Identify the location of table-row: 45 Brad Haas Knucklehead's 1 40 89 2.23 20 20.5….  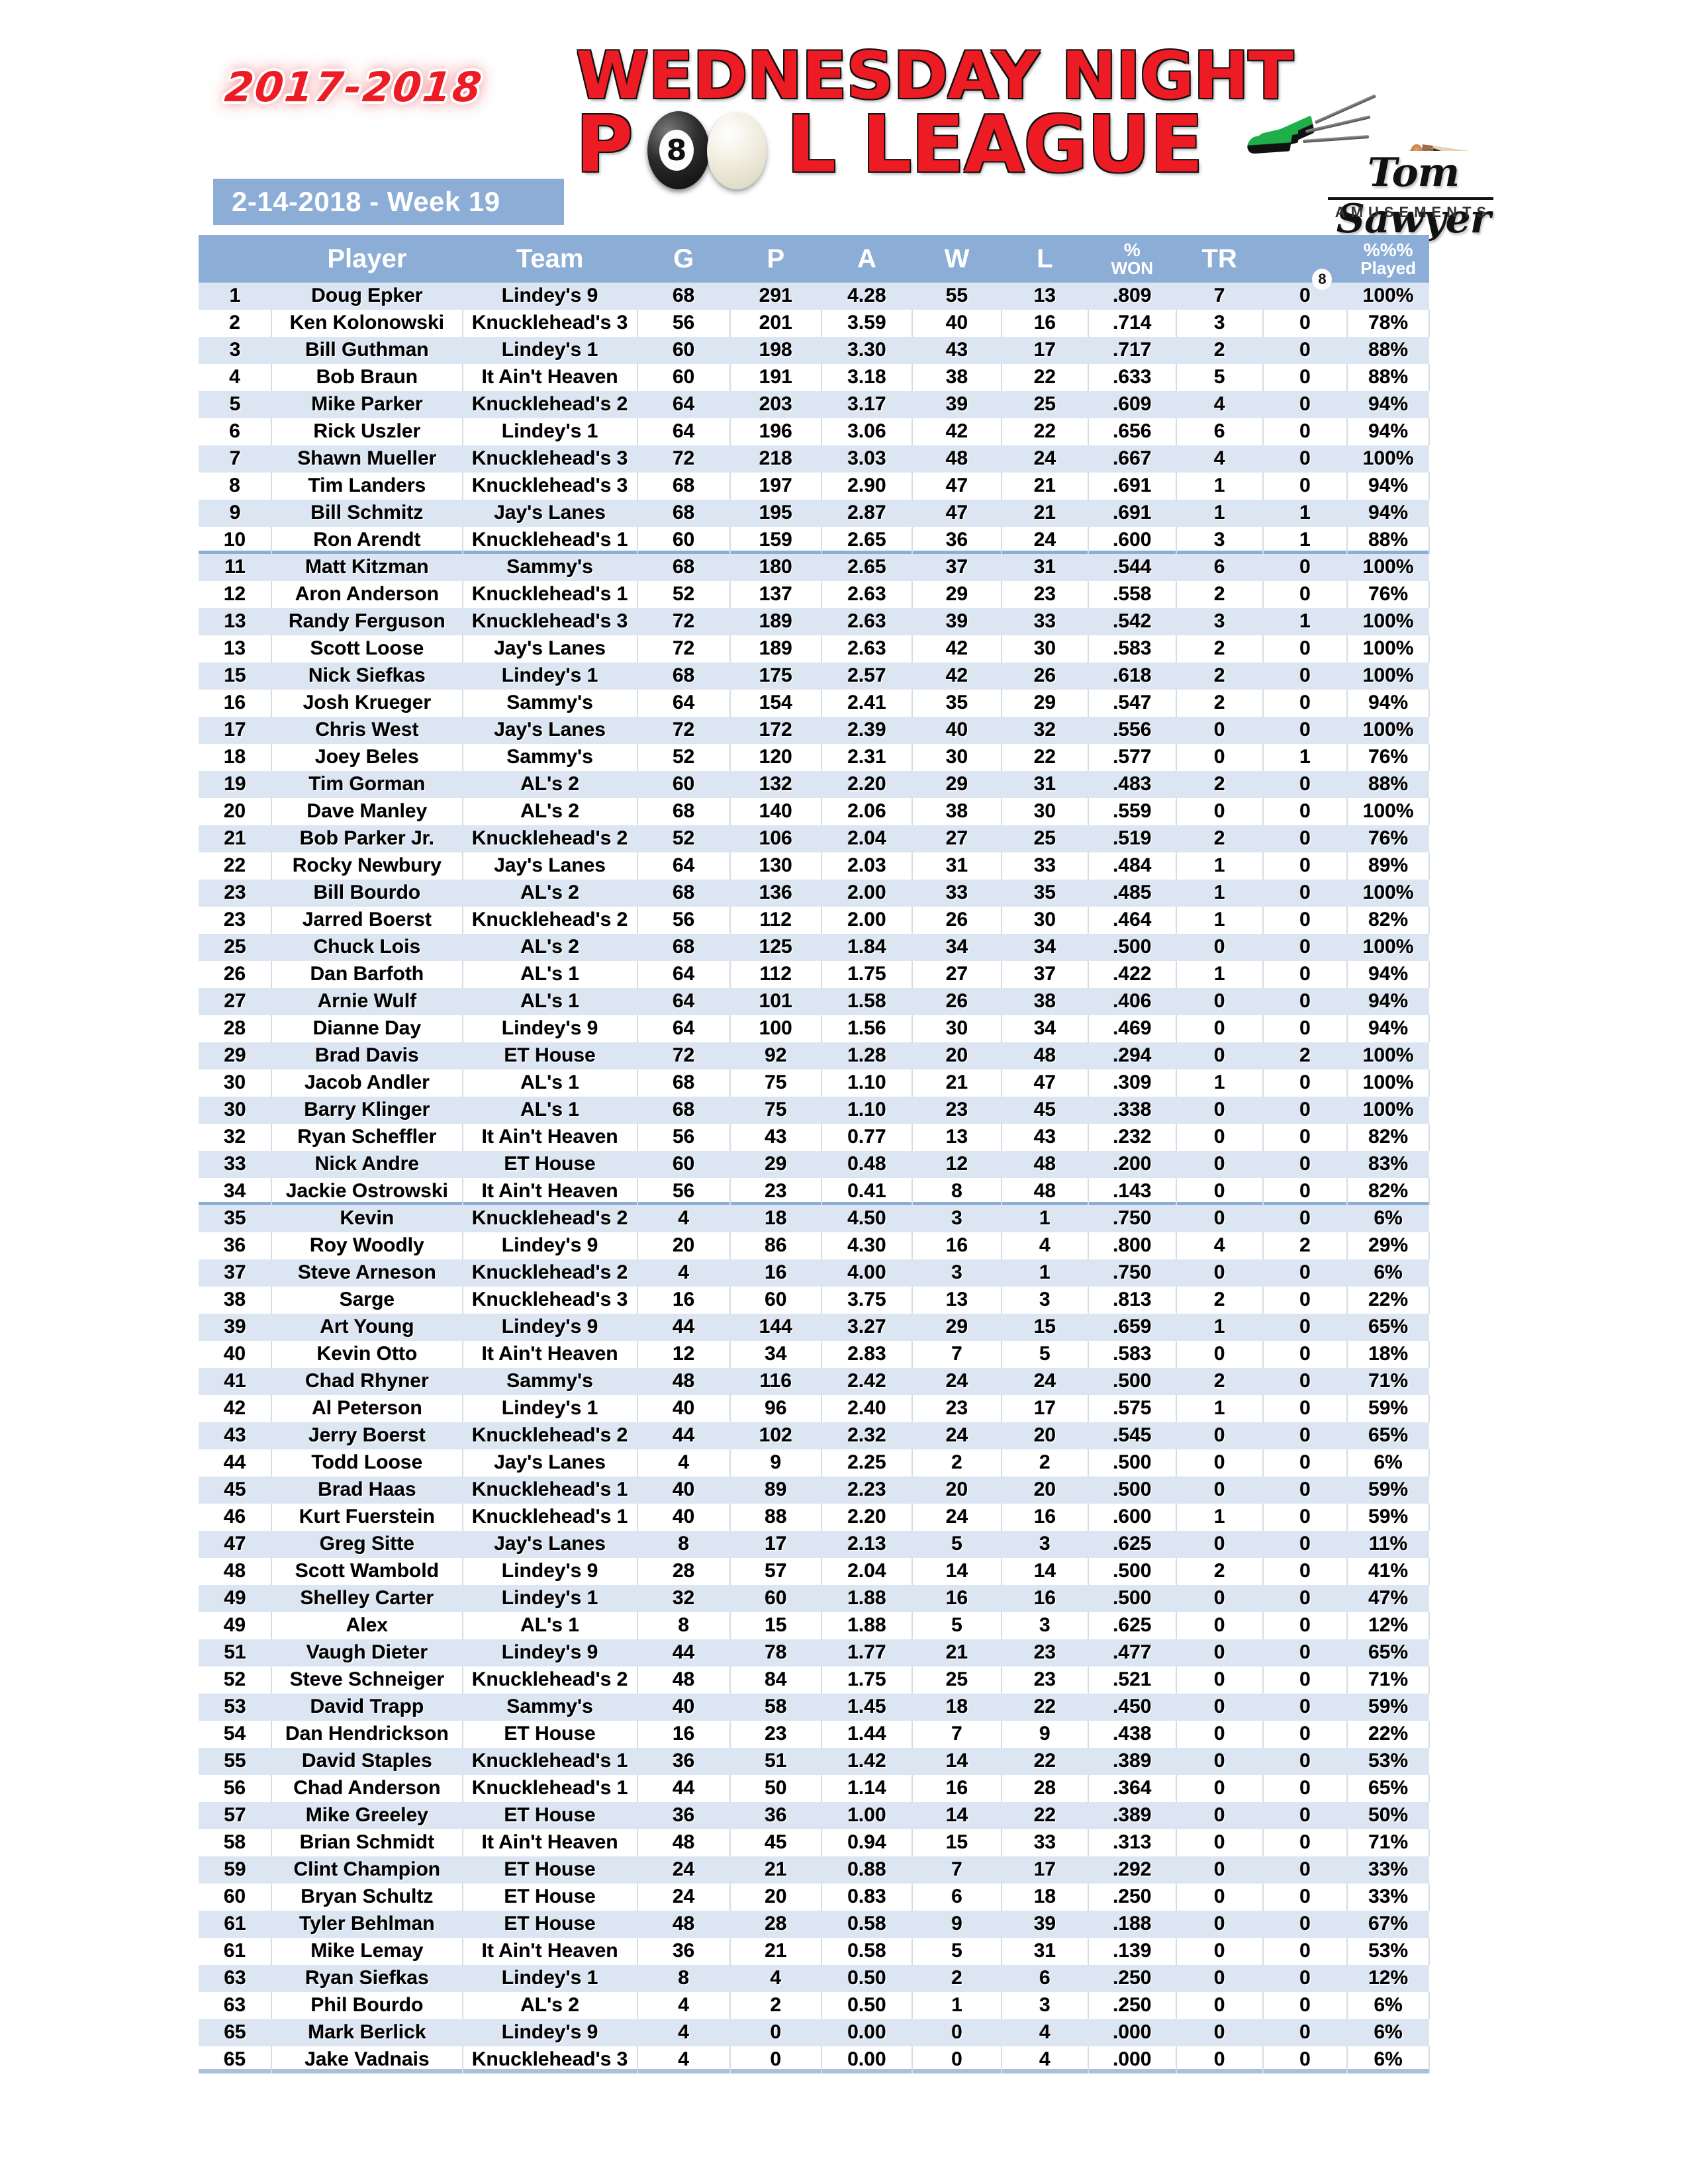
(814, 1490).